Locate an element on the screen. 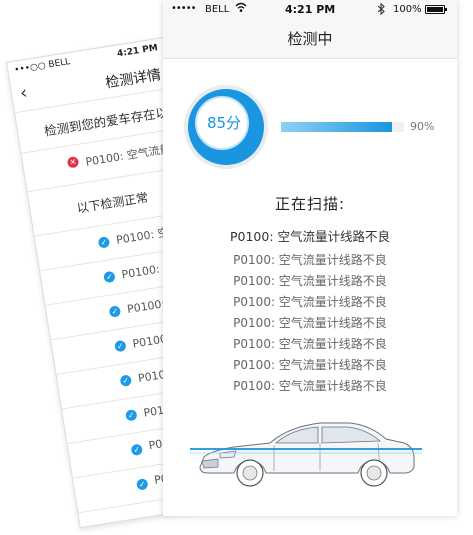  signal-icon: ••••• is located at coordinates (183, 8).